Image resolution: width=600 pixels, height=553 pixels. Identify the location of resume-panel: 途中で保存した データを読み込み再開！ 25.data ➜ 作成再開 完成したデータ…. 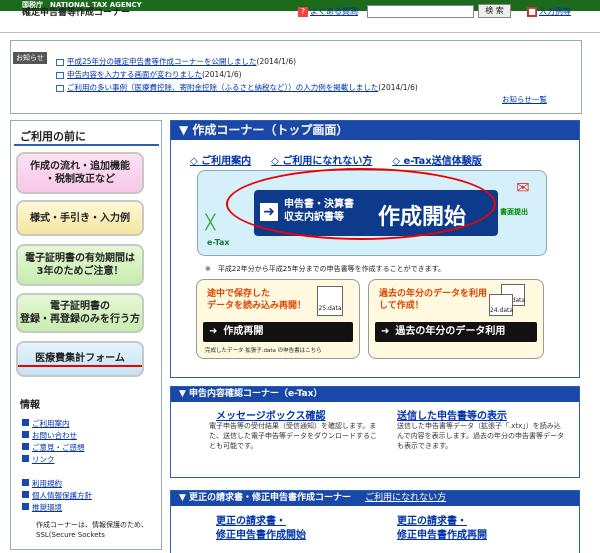
(278, 319).